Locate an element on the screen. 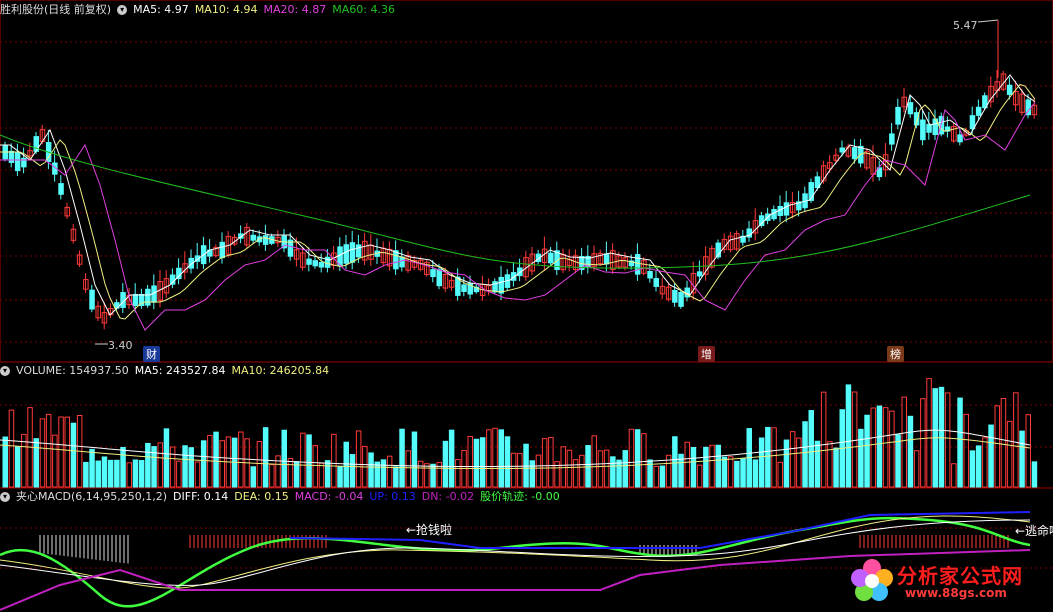 Image resolution: width=1053 pixels, height=612 pixels. low-price-label: 3.40 is located at coordinates (120, 345).